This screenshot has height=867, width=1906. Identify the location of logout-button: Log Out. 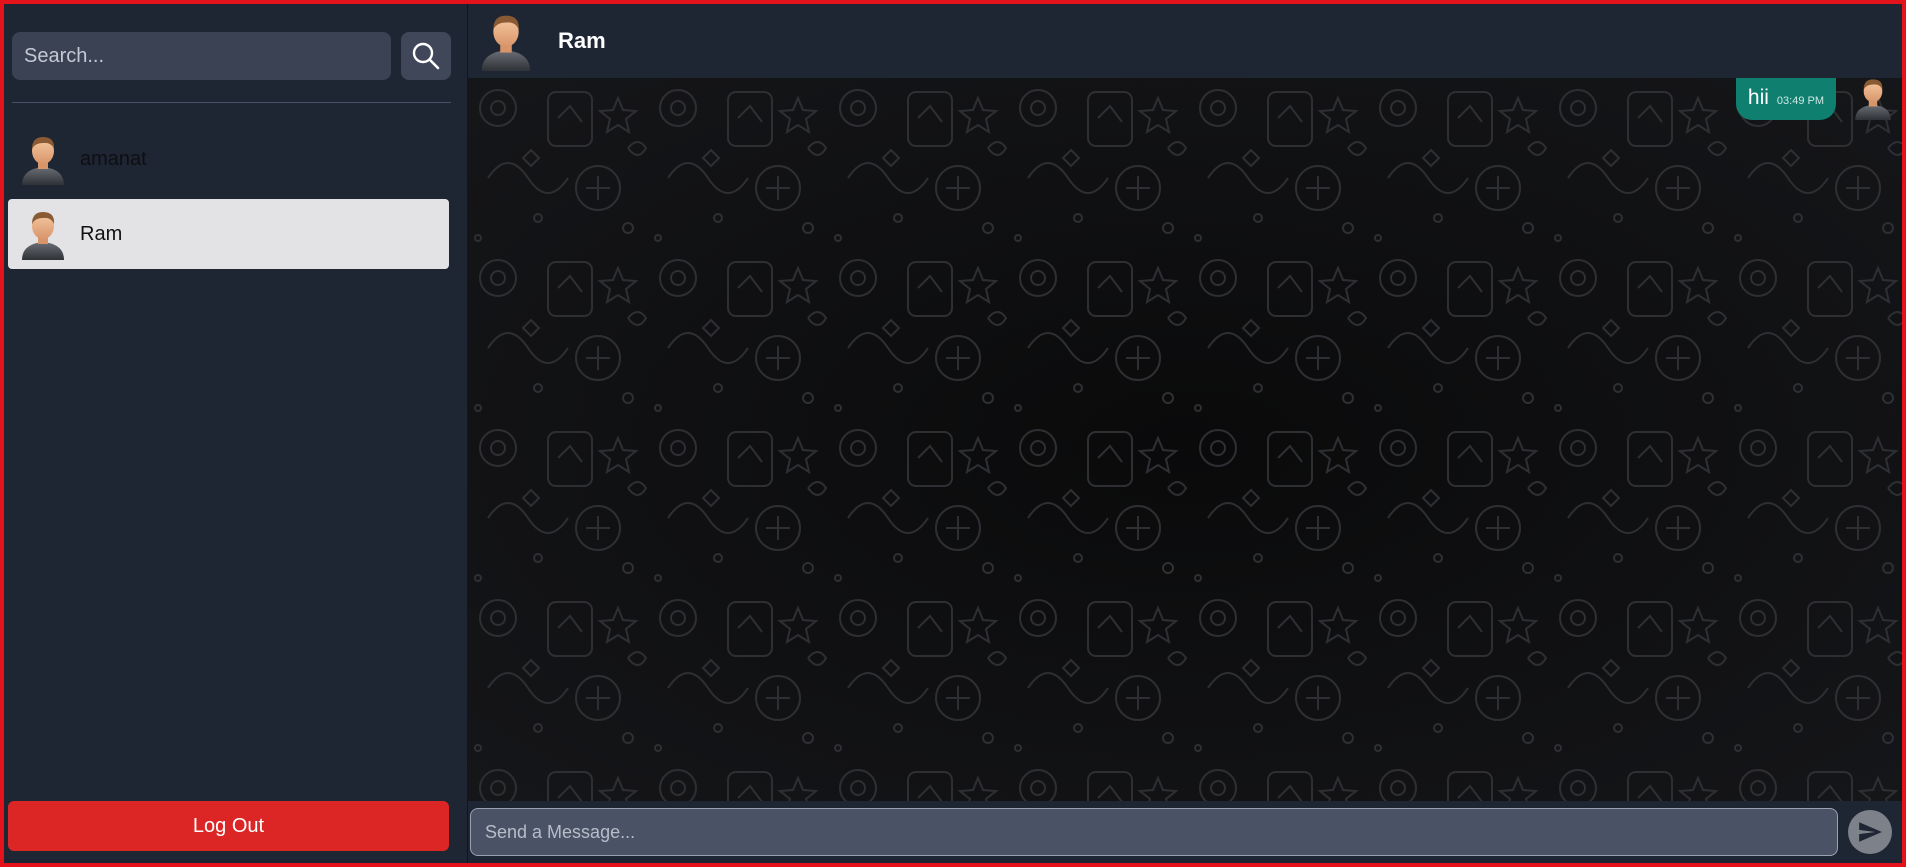
(228, 826).